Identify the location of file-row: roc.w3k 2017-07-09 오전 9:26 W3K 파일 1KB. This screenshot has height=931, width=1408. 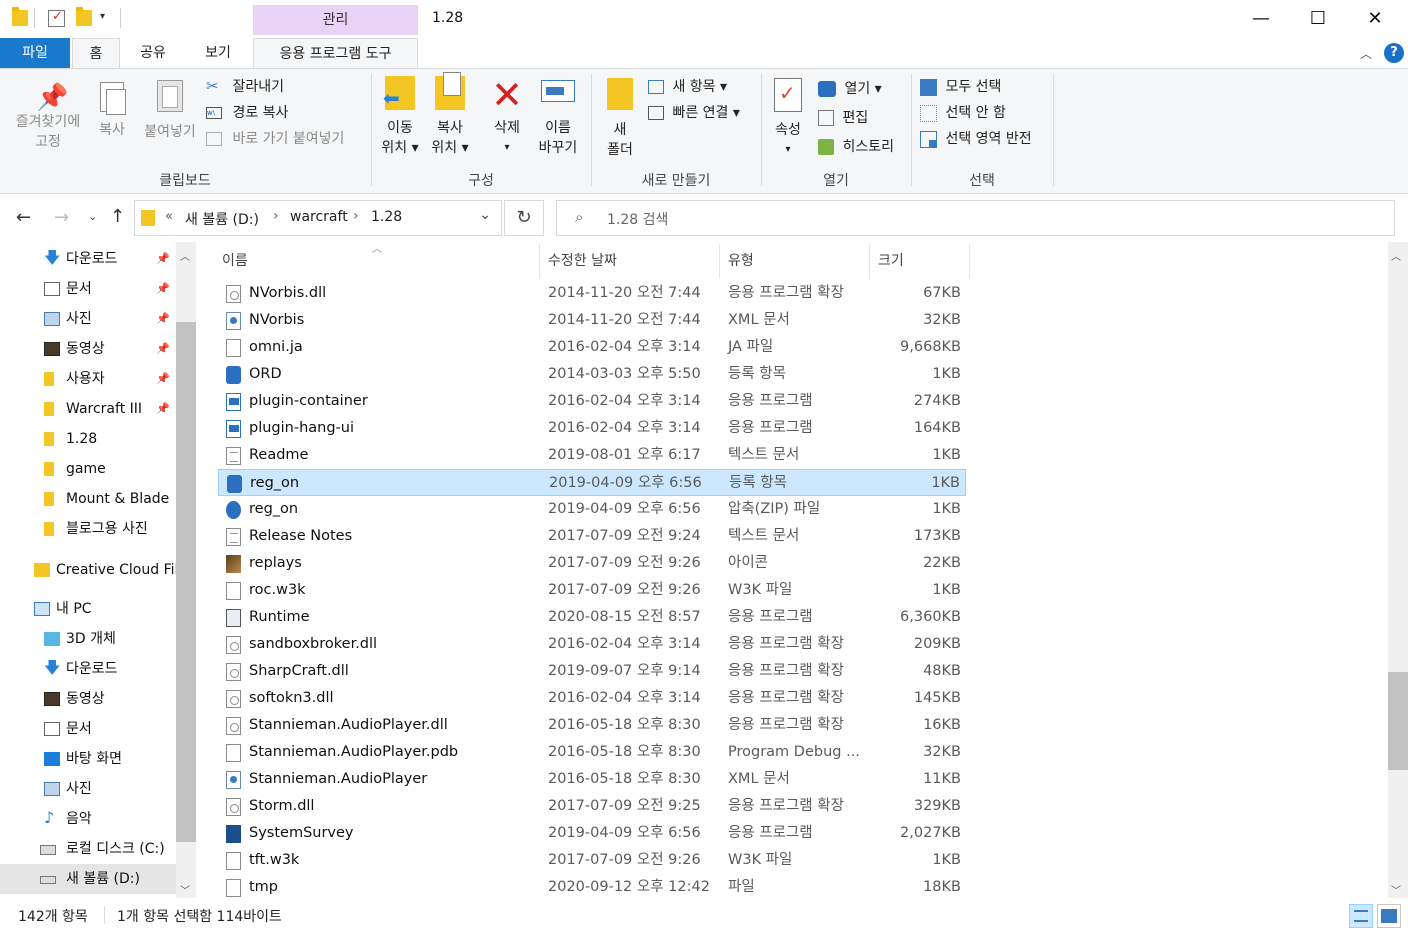
(592, 590).